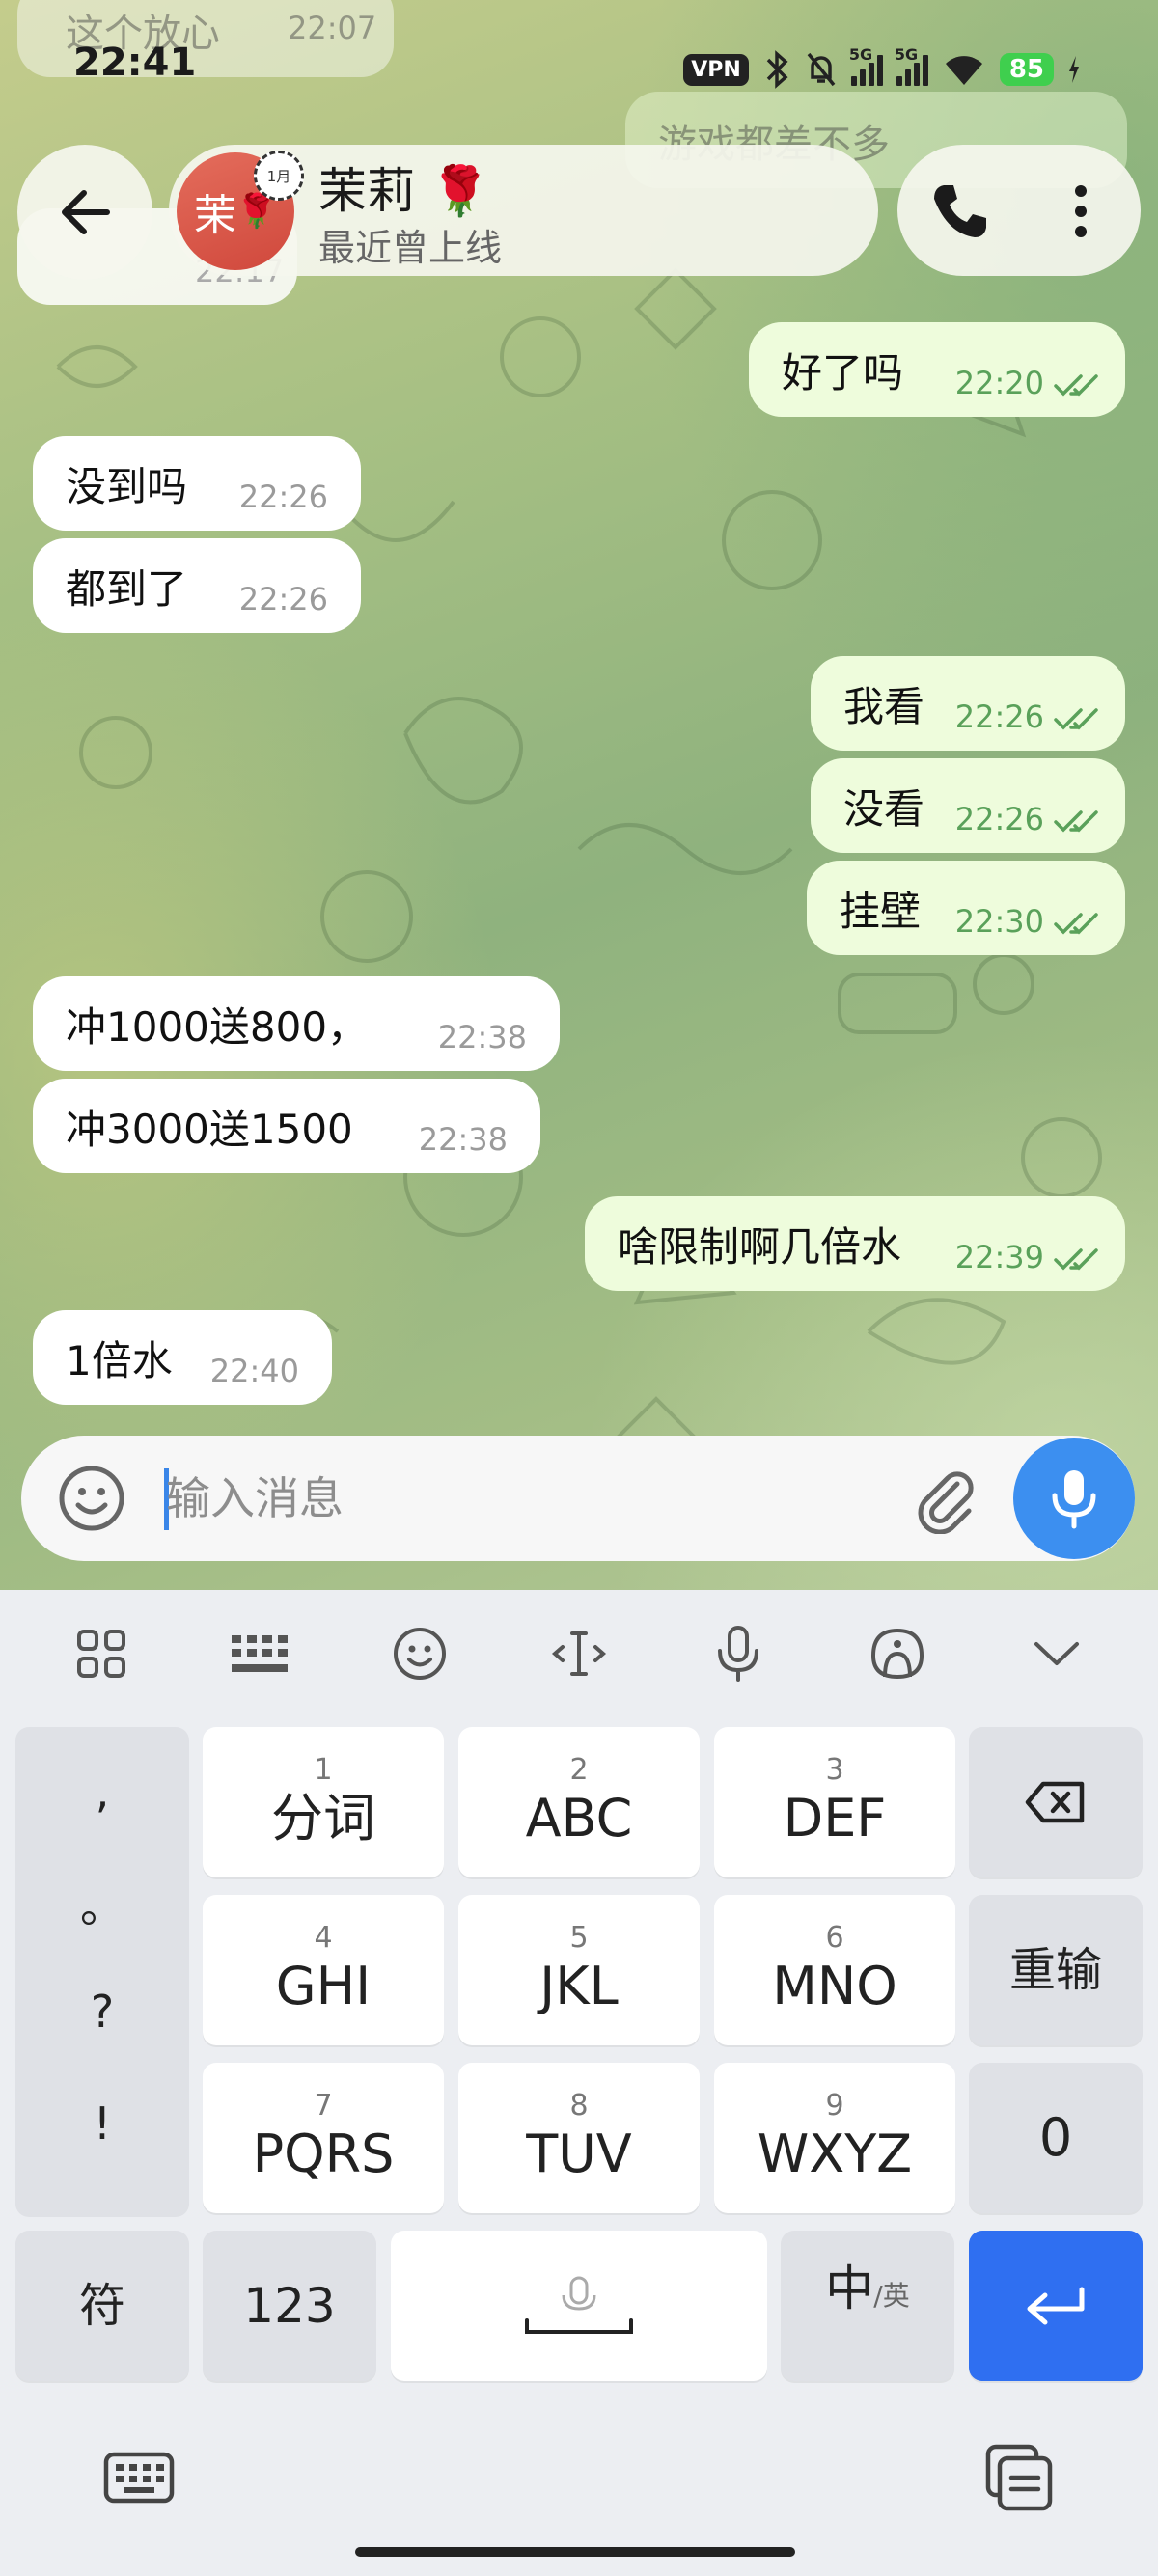 The image size is (1158, 2576). I want to click on punct-period-key: 。, so click(102, 1903).